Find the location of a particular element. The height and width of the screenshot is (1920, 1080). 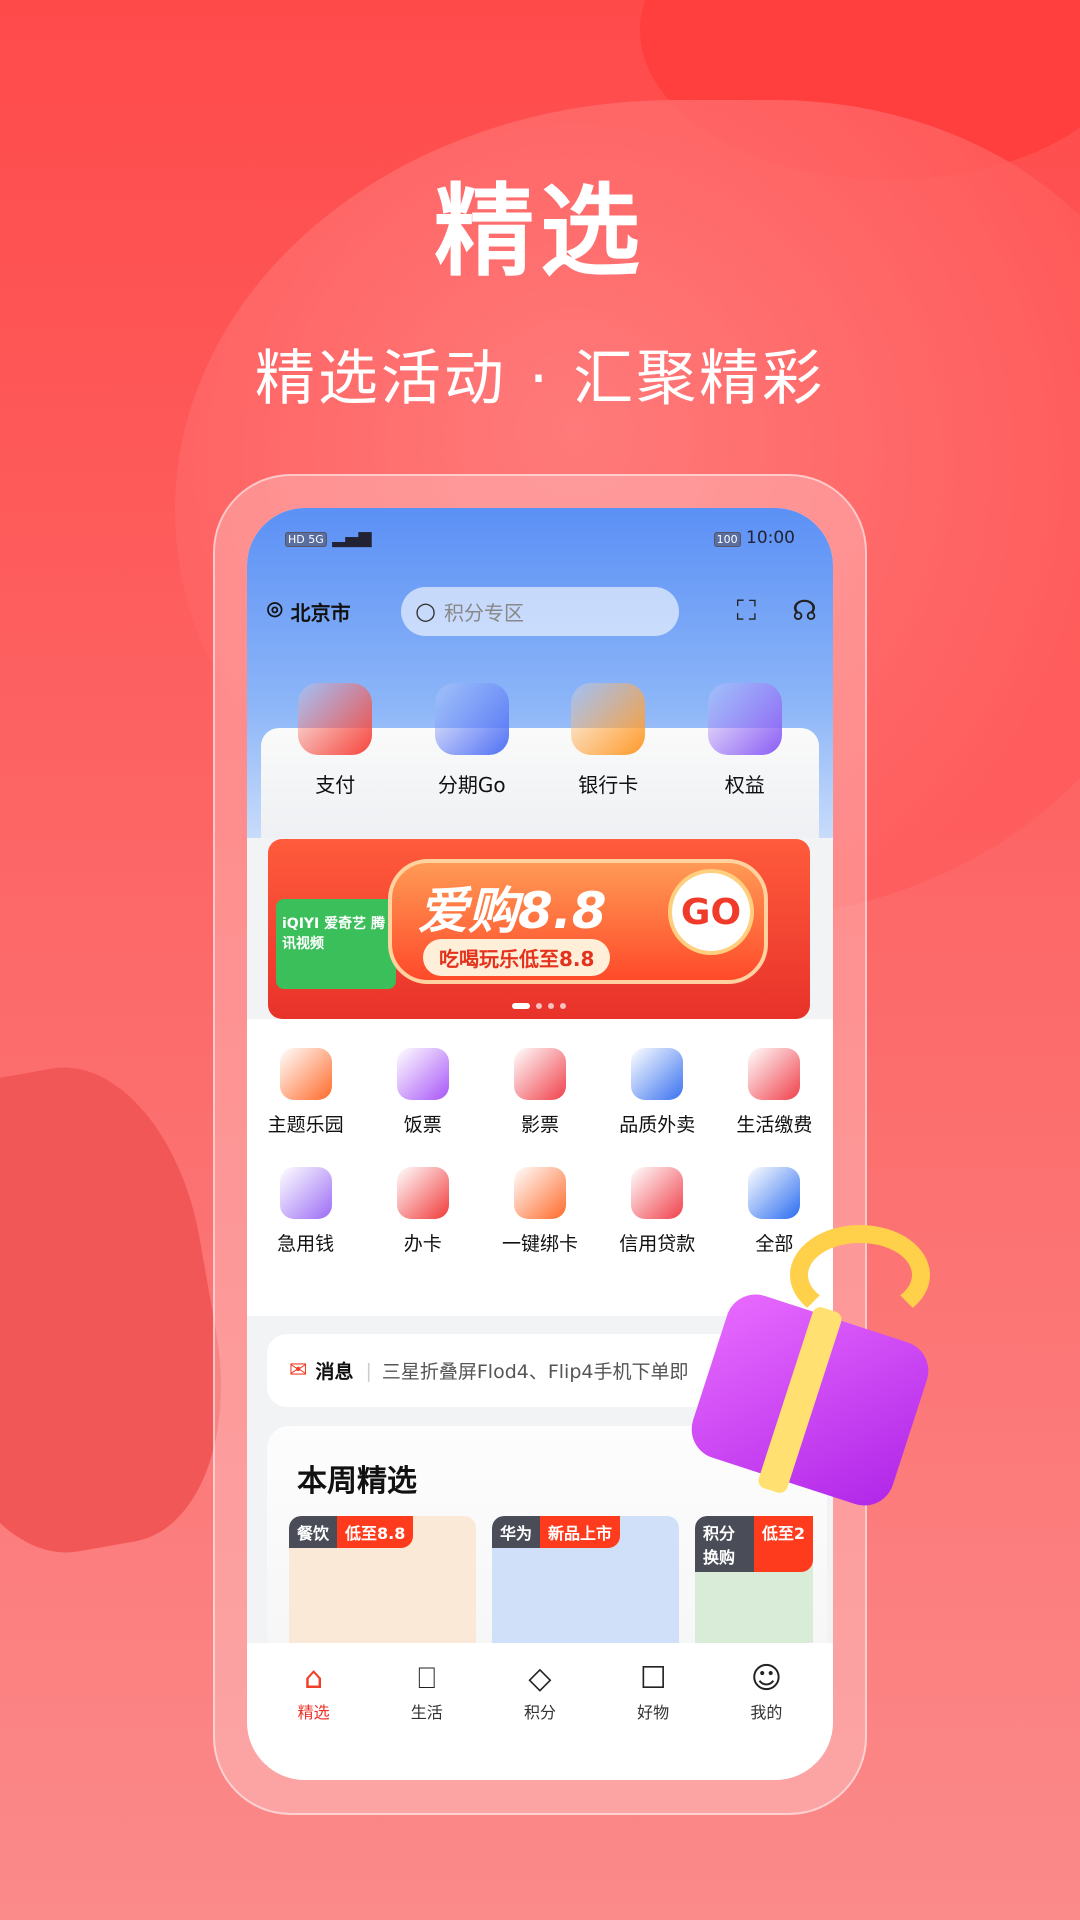

status-bar: HD 5G ▂▄▆ 100 10:00 is located at coordinates (540, 538).